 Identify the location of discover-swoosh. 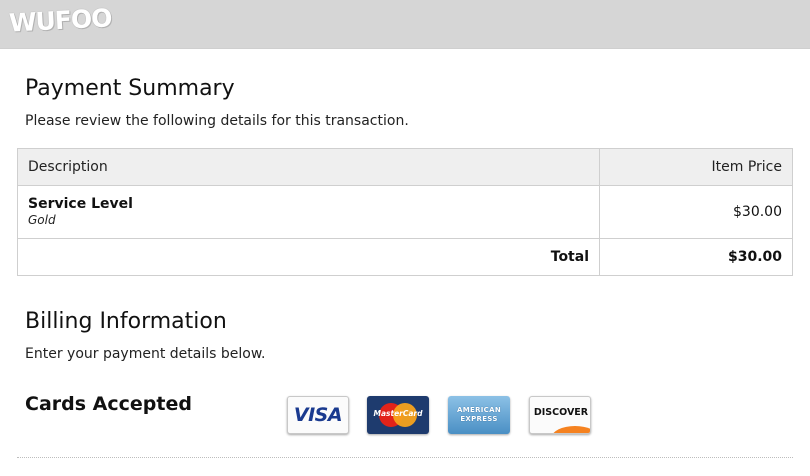
(571, 429).